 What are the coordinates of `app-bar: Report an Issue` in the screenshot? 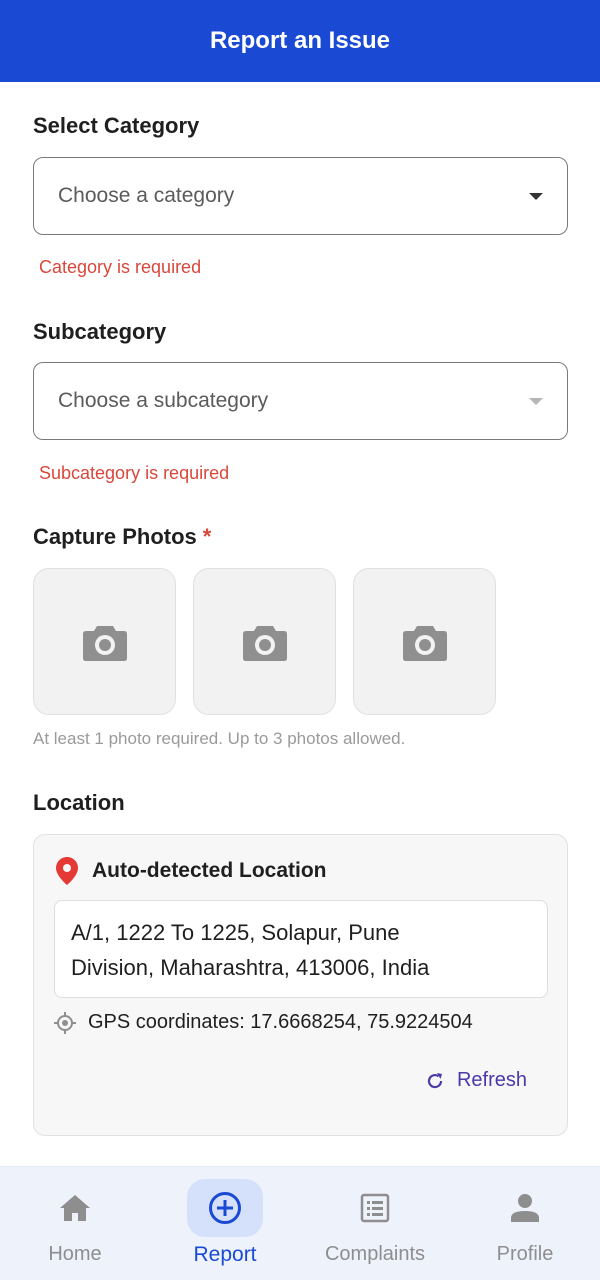 It's located at (300, 41).